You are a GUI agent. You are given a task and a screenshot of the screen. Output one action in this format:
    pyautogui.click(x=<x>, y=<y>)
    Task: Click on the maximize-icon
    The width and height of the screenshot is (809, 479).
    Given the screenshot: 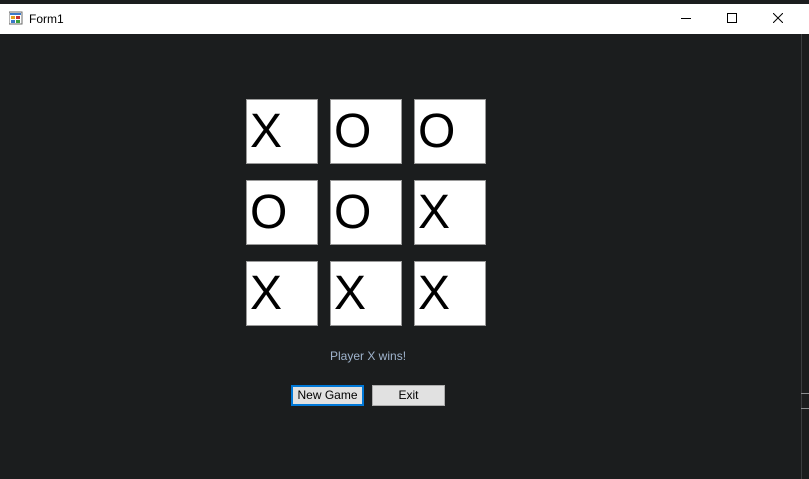 What is the action you would take?
    pyautogui.click(x=732, y=18)
    